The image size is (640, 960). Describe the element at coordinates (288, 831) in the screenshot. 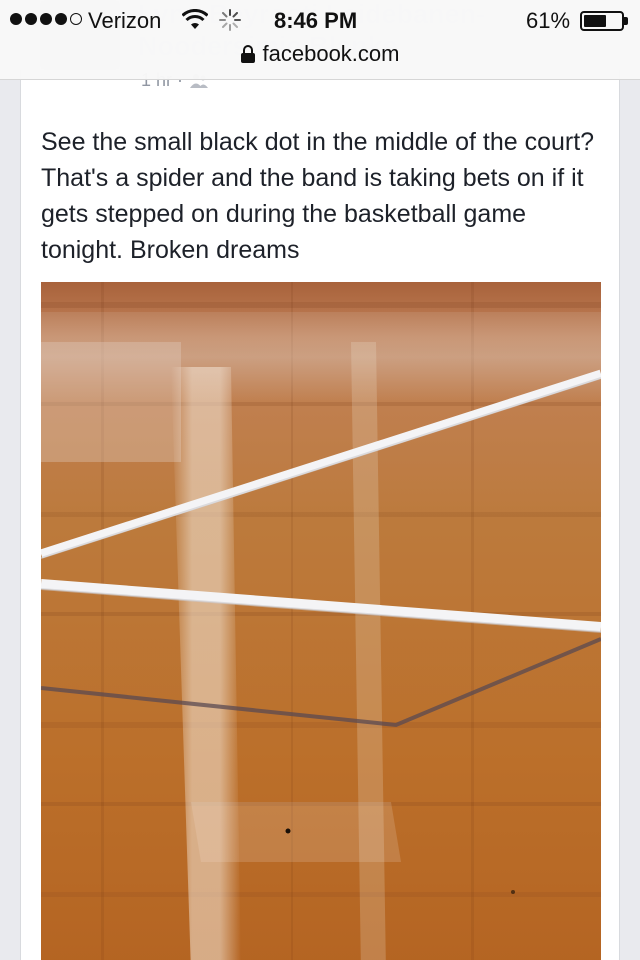

I see `spider-dot` at that location.